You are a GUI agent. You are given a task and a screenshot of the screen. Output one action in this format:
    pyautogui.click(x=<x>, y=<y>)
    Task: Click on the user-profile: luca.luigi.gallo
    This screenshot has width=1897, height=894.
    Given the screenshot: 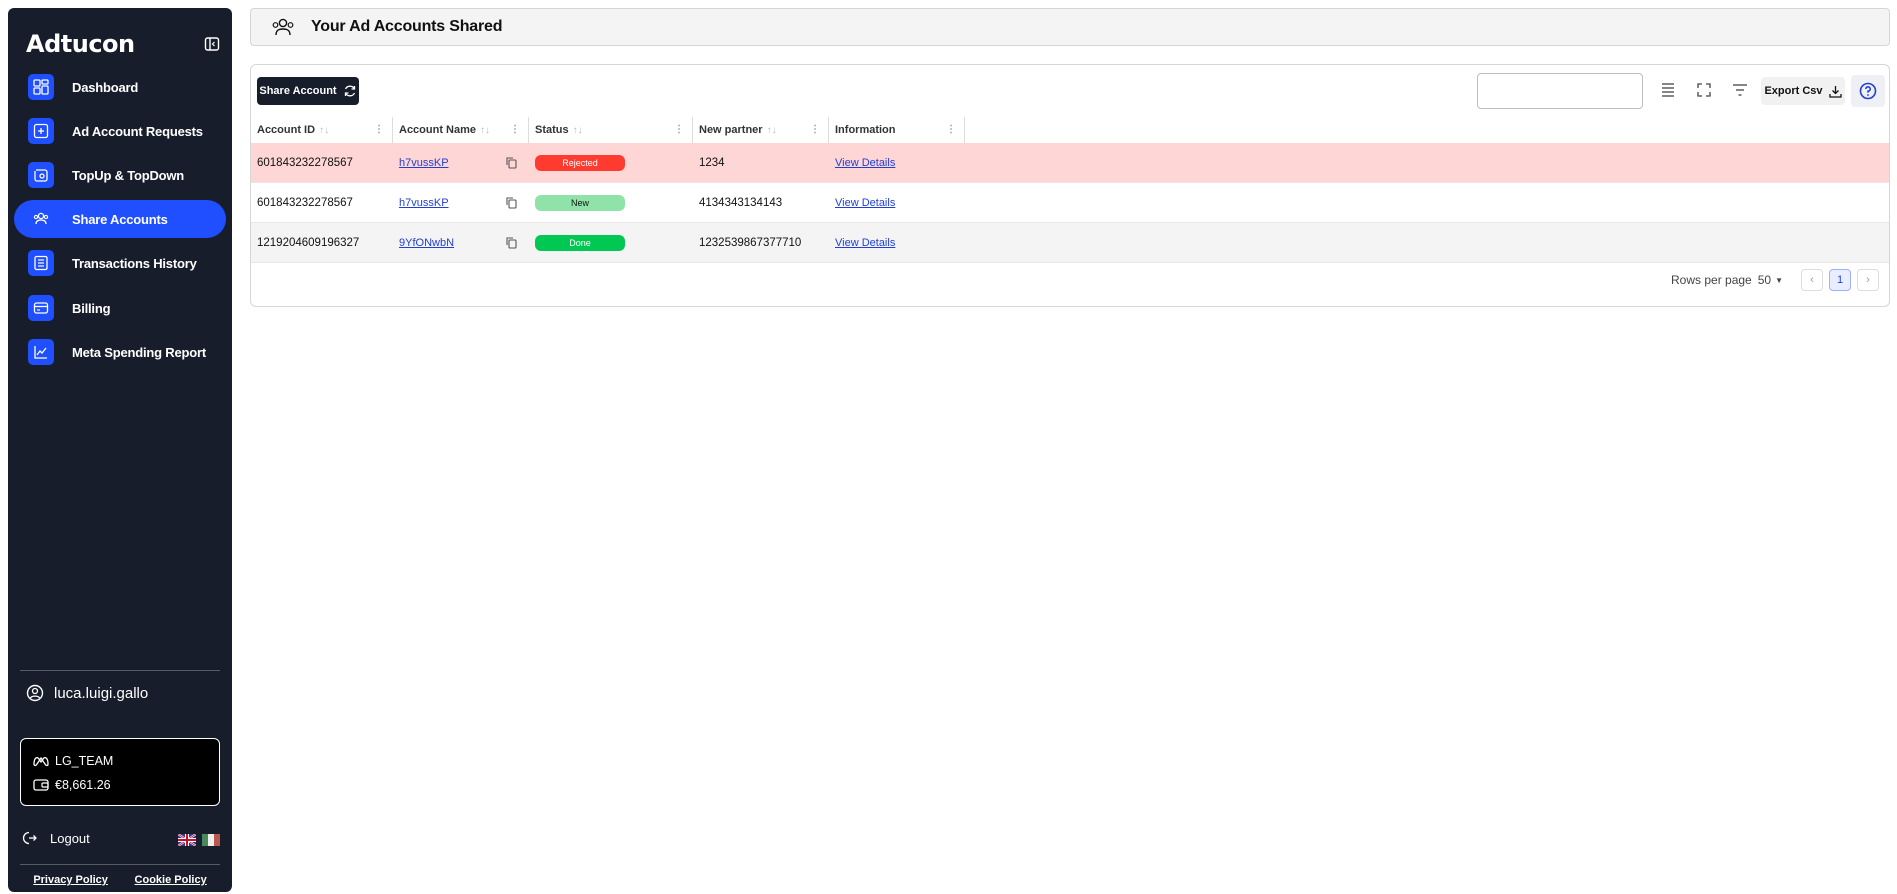 What is the action you would take?
    pyautogui.click(x=87, y=693)
    